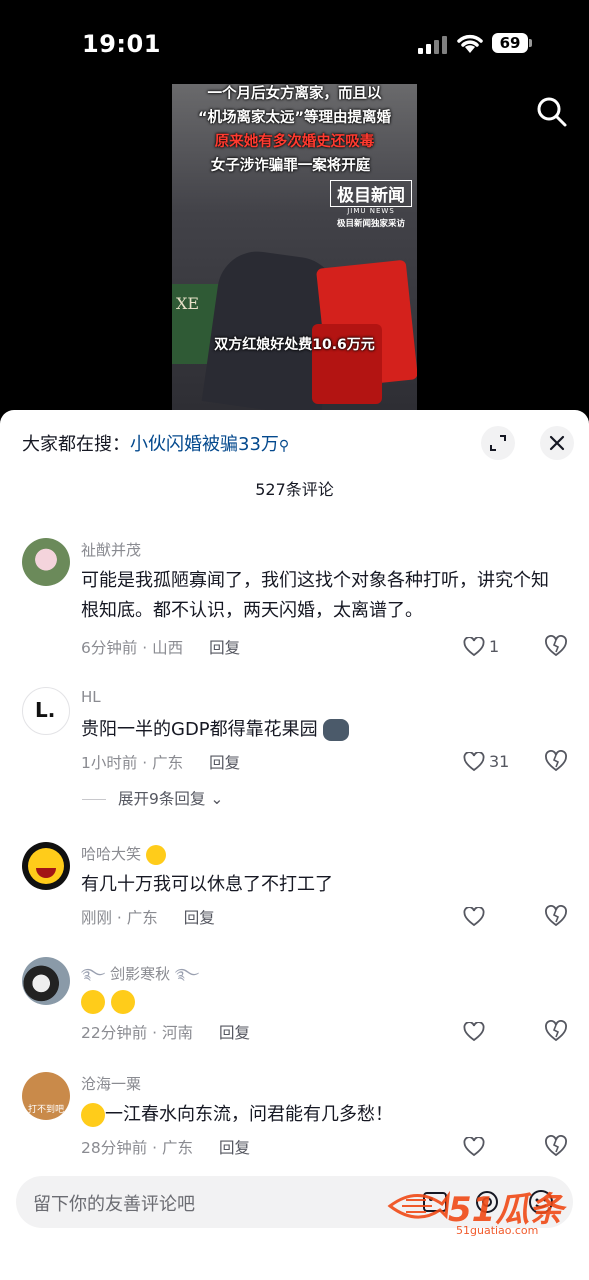  Describe the element at coordinates (207, 884) in the screenshot. I see `comment-text: 有几十万我可以休息了不打工了` at that location.